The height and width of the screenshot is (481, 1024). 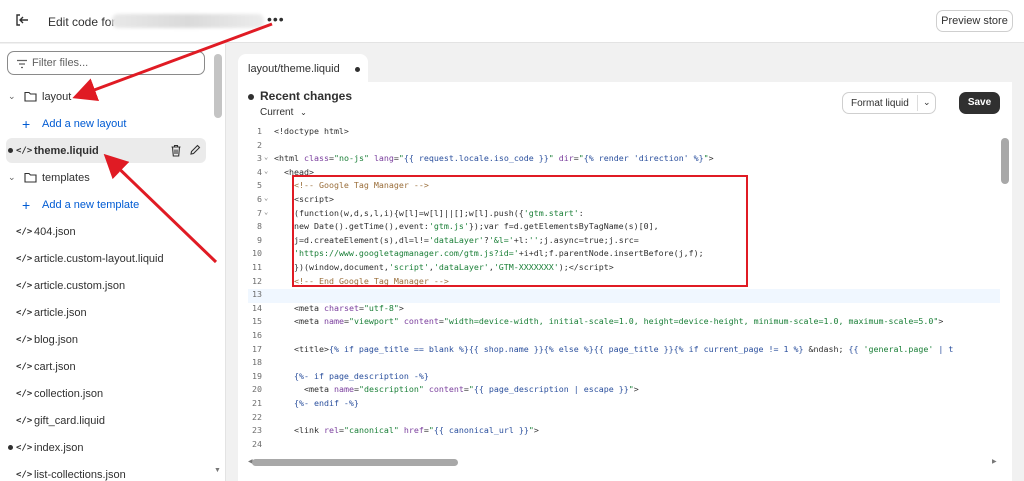 I want to click on file-cart-json: </> cart.json, so click(x=106, y=366).